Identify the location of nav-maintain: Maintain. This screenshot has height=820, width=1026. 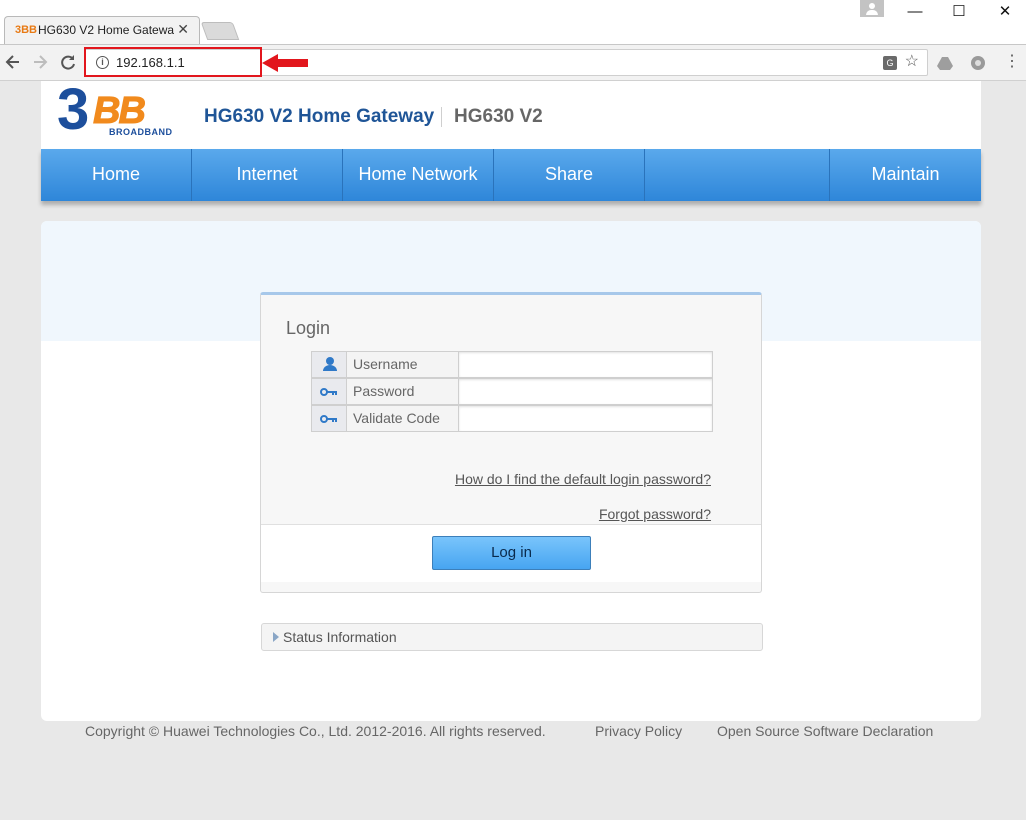
(905, 175).